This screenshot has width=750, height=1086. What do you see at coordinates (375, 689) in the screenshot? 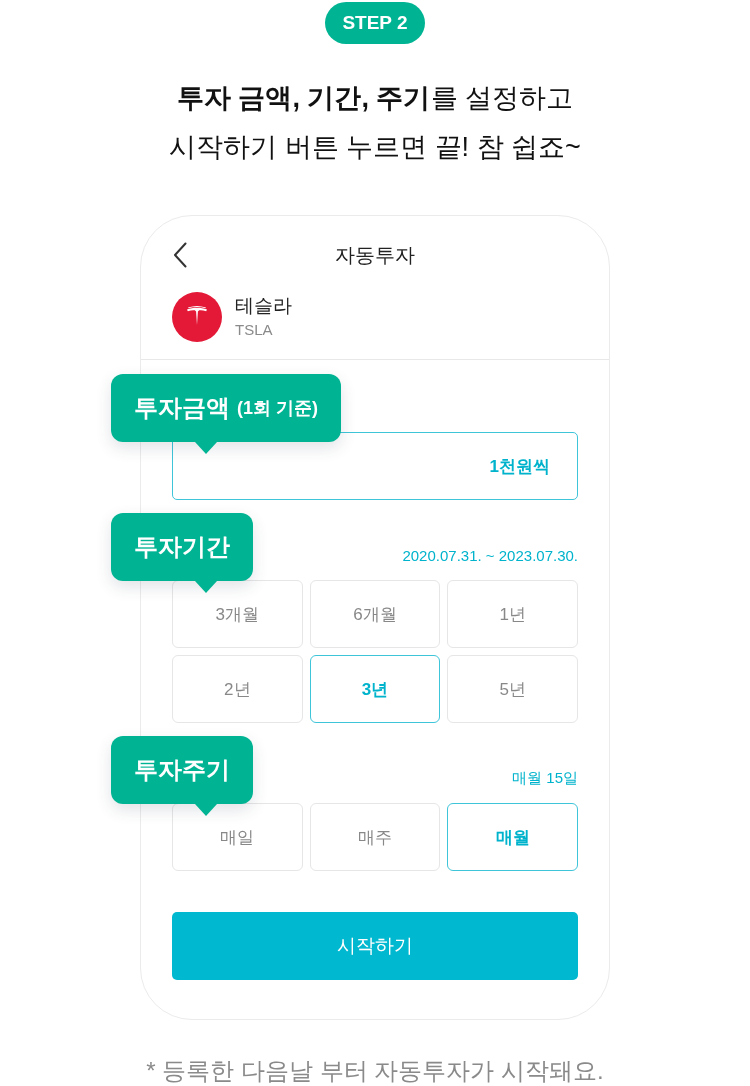
I see `period-option: 3년` at bounding box center [375, 689].